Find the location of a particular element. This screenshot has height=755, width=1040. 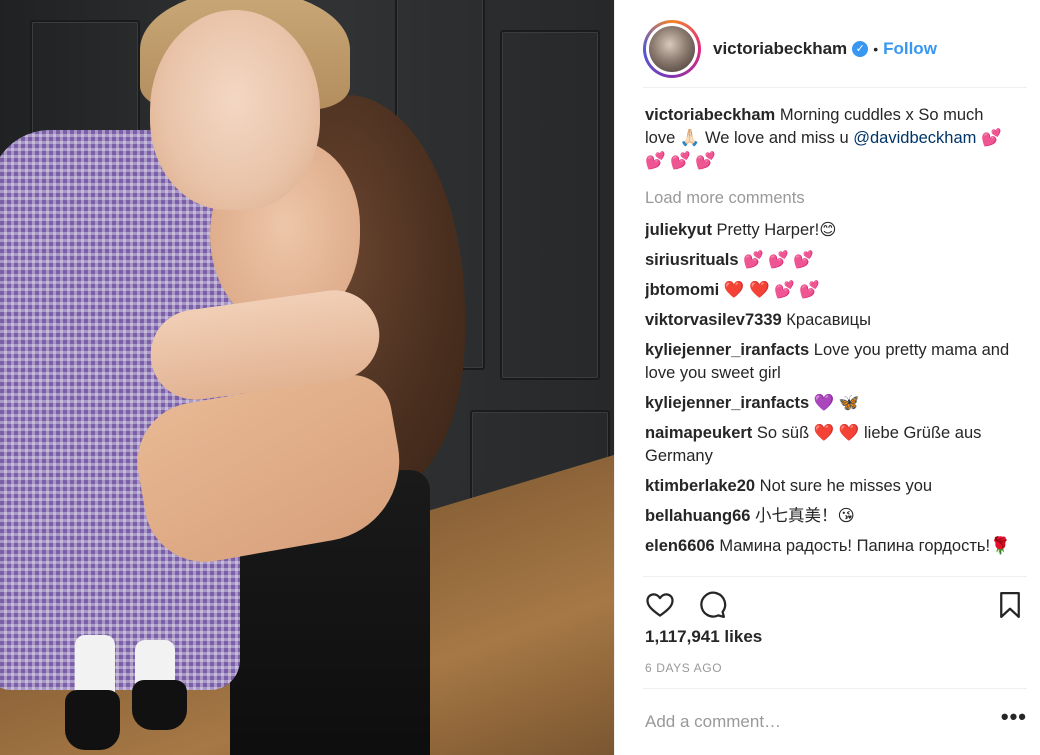

comment-username: viktorvasilev7339 is located at coordinates (713, 320).